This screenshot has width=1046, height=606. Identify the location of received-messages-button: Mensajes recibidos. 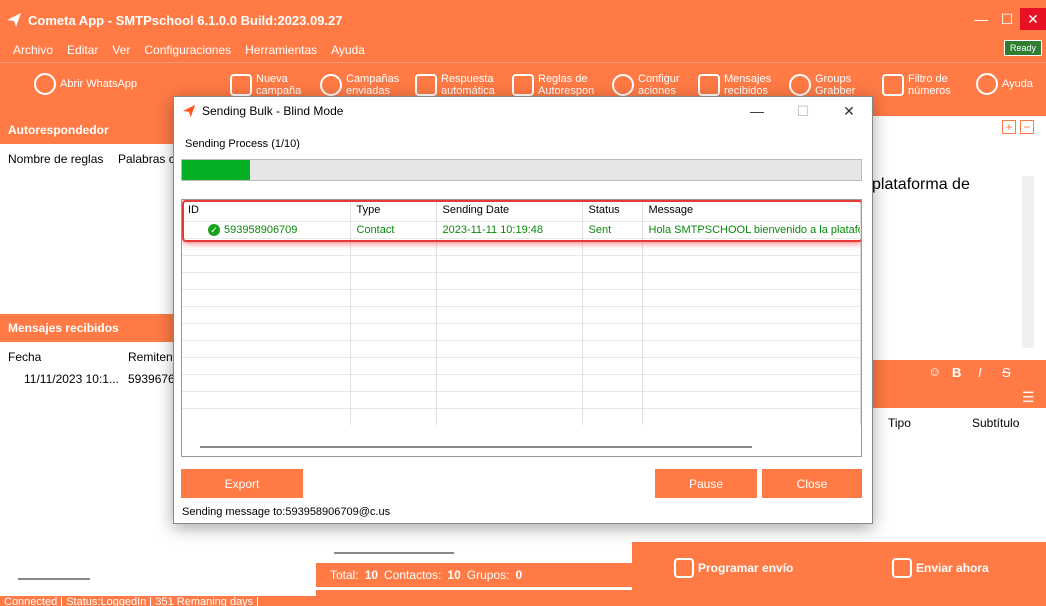
(736, 85).